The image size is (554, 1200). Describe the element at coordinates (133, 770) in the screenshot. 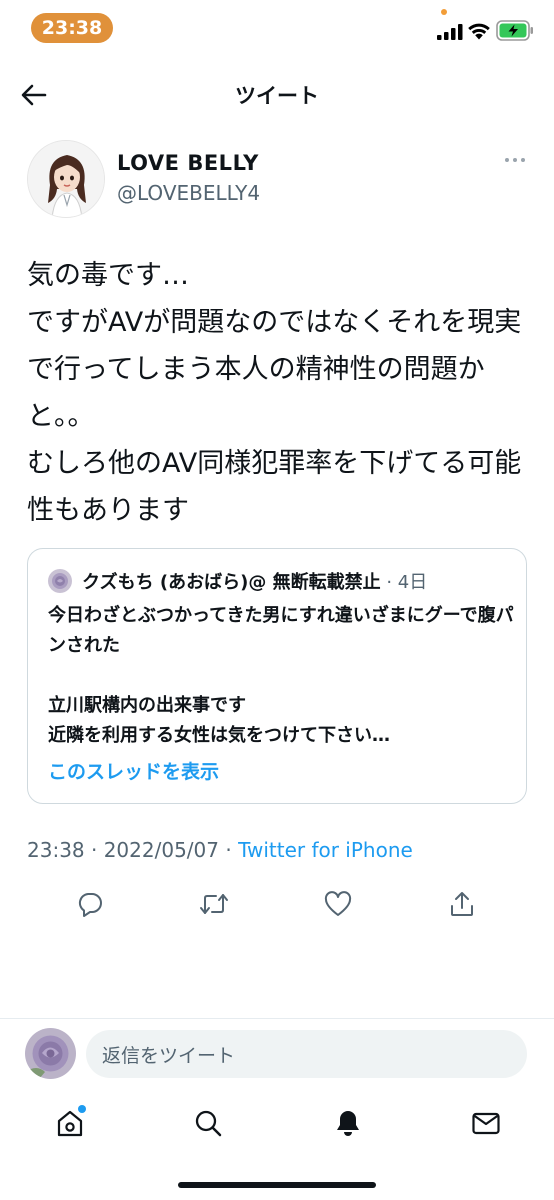

I see `show-thread-link: このスレッドを表示` at that location.